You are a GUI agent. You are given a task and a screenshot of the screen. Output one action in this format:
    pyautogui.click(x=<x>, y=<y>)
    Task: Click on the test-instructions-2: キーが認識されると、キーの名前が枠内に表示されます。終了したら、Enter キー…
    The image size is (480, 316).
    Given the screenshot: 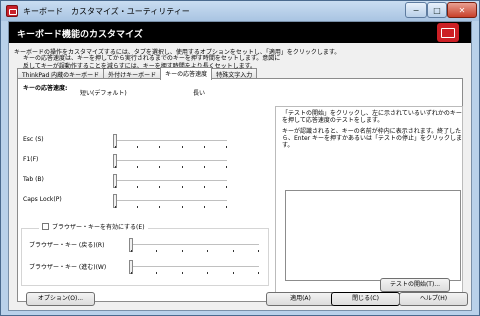 What is the action you would take?
    pyautogui.click(x=372, y=138)
    